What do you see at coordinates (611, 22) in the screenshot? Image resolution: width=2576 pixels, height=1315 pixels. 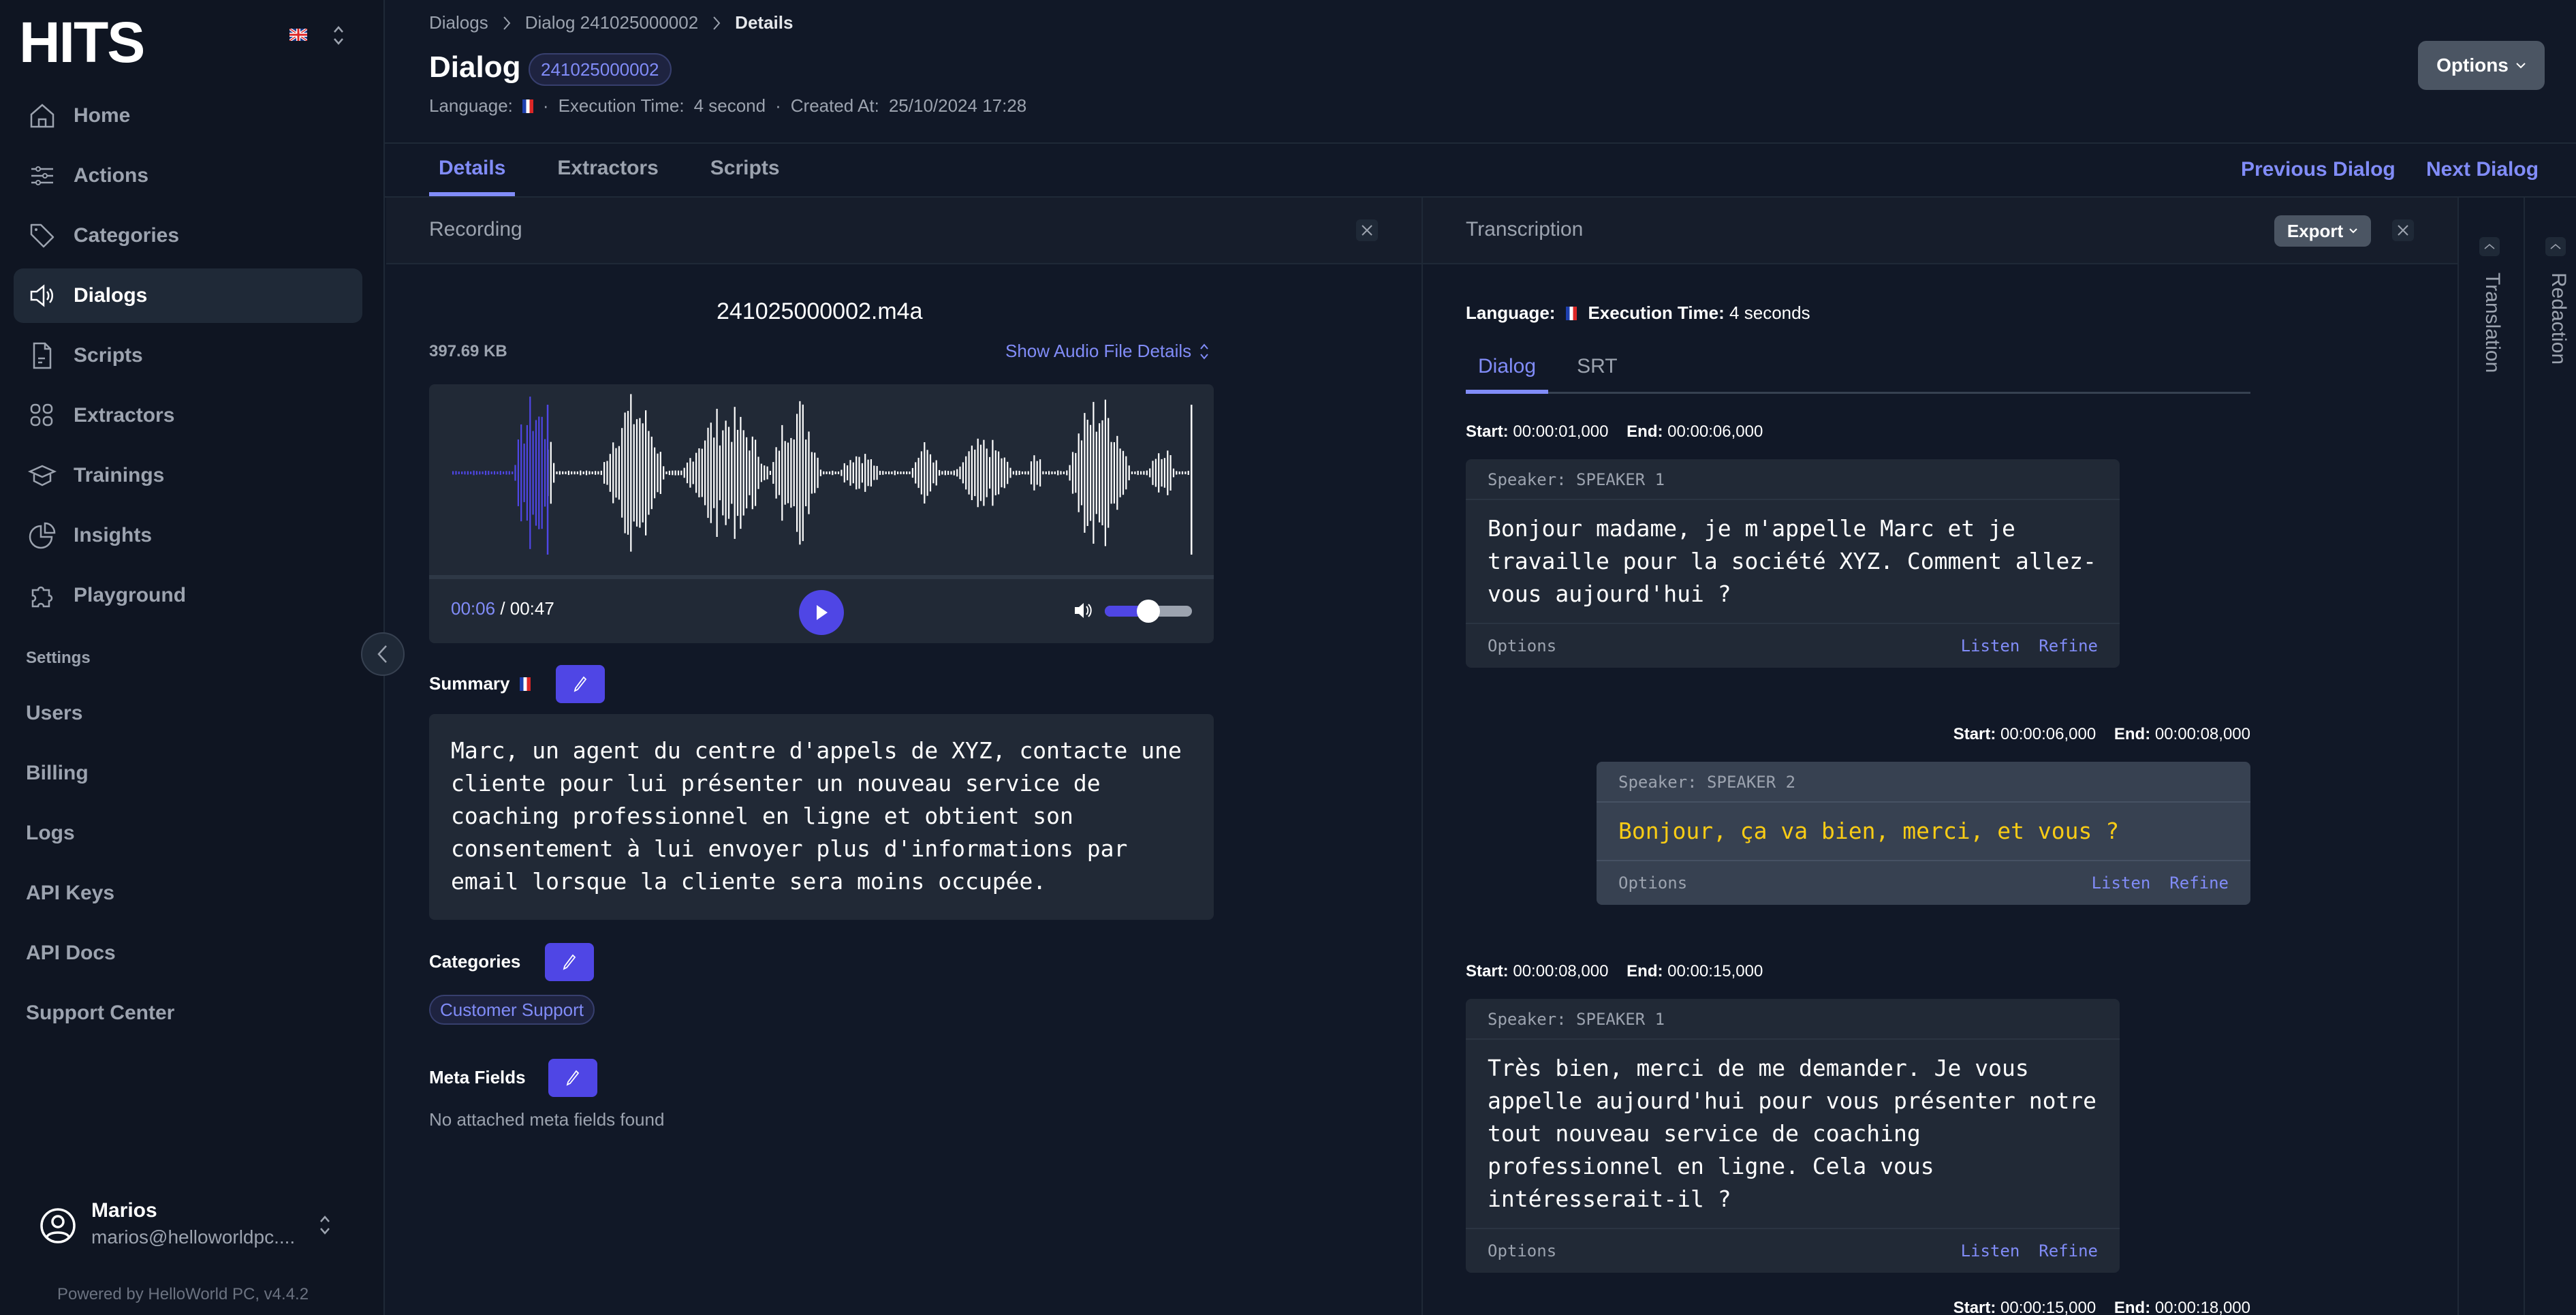 I see `breadcrumb-dialog: Dialog 241025000002` at bounding box center [611, 22].